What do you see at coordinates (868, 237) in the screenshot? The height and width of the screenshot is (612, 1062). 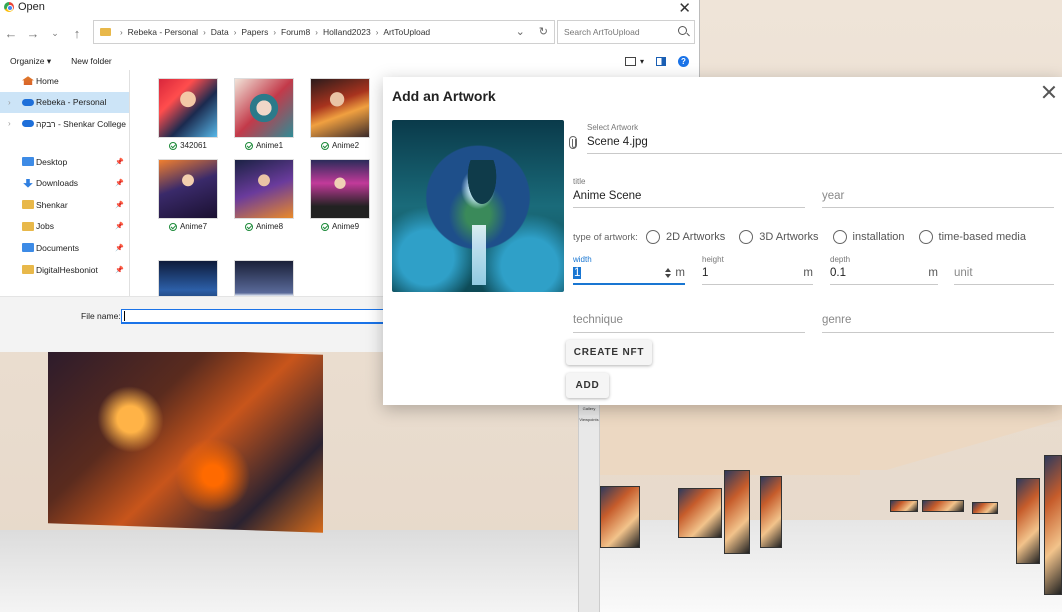 I see `radio-installation: installation` at bounding box center [868, 237].